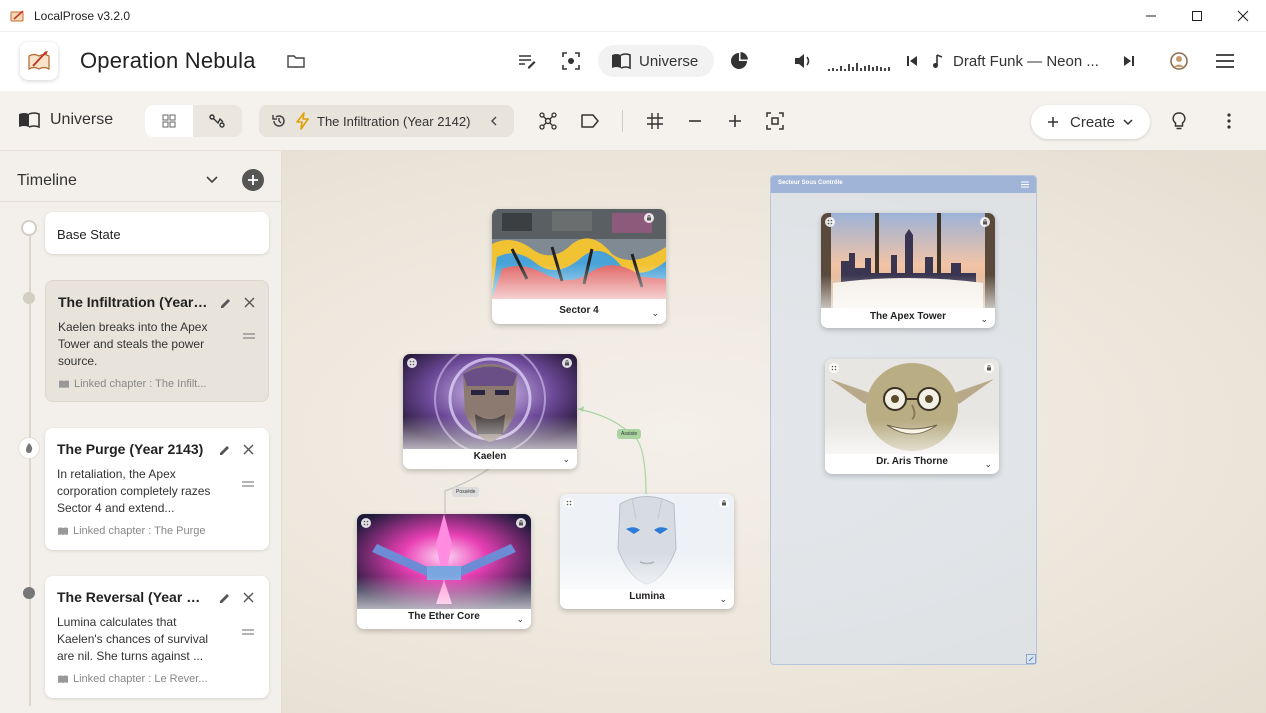  Describe the element at coordinates (1090, 122) in the screenshot. I see `create-button: Create` at that location.